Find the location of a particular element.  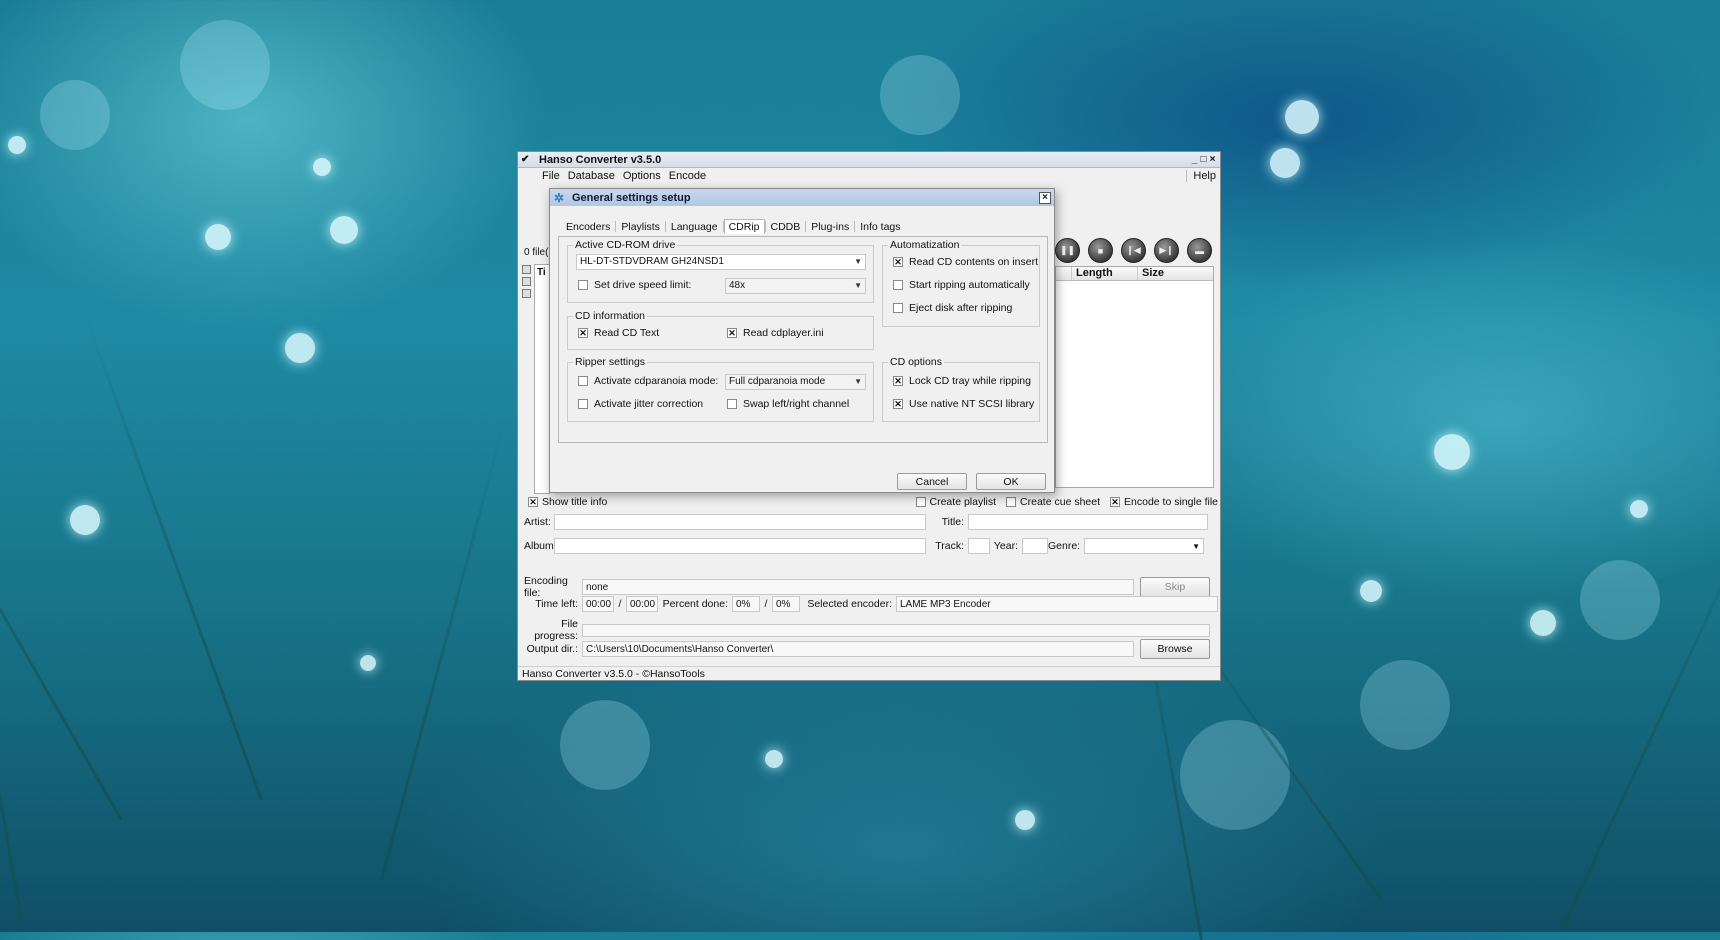

speed-limit-checkbox: Set drive speed limit: is located at coordinates (634, 285).